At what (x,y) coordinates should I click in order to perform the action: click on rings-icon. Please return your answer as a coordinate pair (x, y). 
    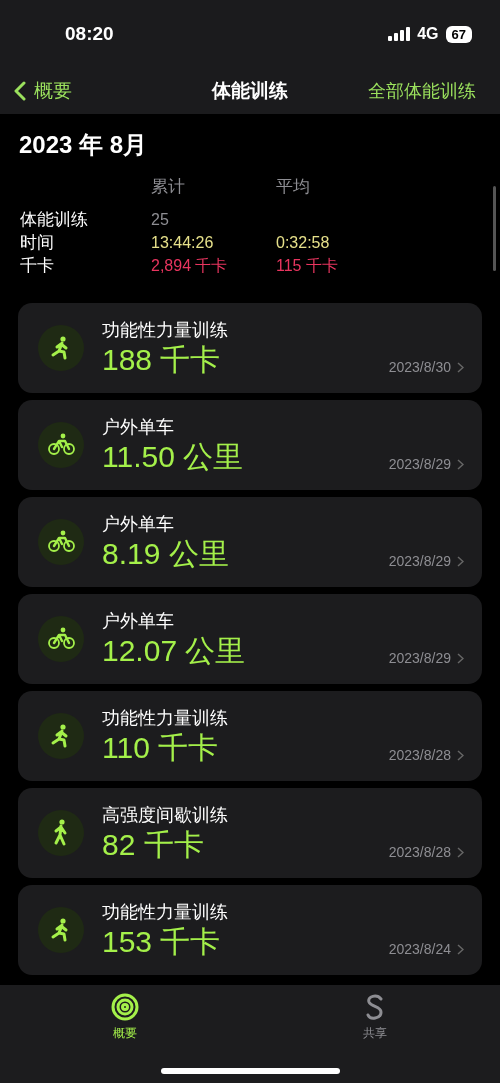
    Looking at the image, I should click on (125, 1007).